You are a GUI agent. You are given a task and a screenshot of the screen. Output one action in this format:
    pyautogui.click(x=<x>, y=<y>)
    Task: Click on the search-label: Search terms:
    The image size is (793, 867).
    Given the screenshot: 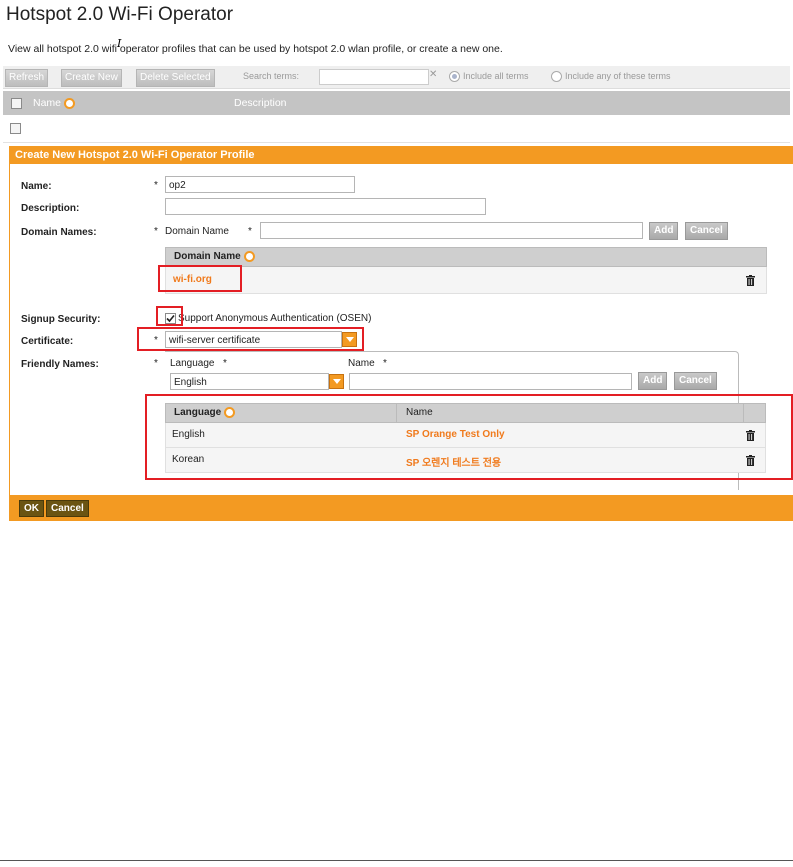 What is the action you would take?
    pyautogui.click(x=271, y=76)
    